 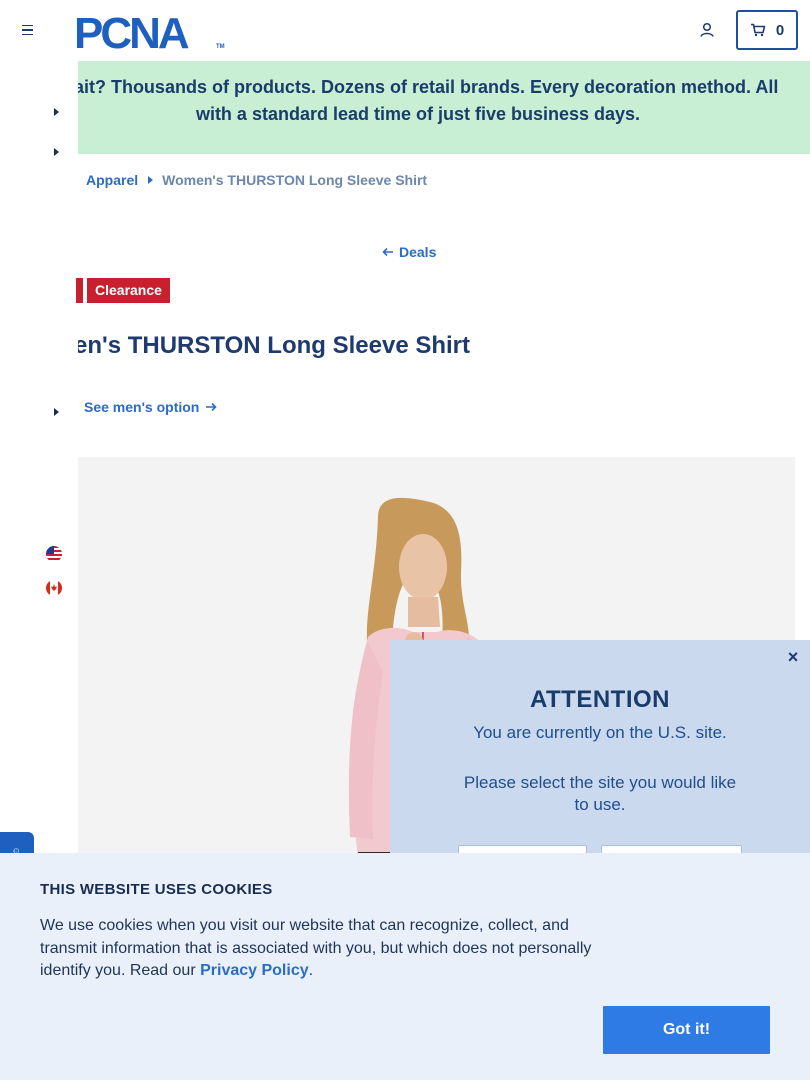 I want to click on privacy-policy-link: Privacy Policy, so click(x=254, y=970).